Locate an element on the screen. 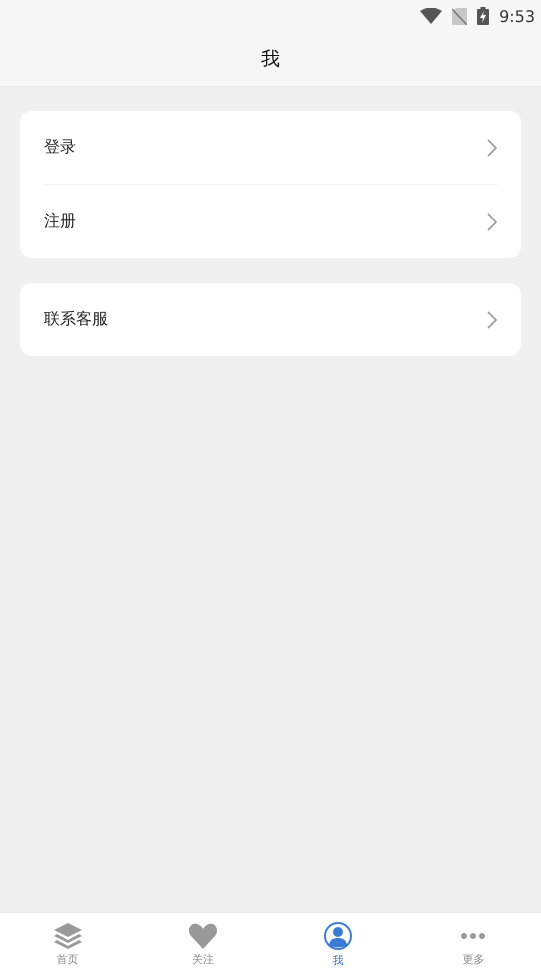 Image resolution: width=541 pixels, height=976 pixels. tab-item: 我 is located at coordinates (338, 944).